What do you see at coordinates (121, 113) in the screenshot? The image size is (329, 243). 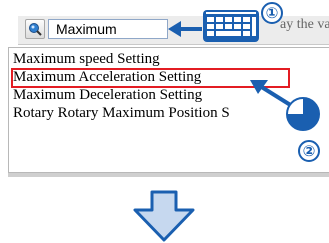 I see `list-item: Rotary Rotary Maximum Position S` at bounding box center [121, 113].